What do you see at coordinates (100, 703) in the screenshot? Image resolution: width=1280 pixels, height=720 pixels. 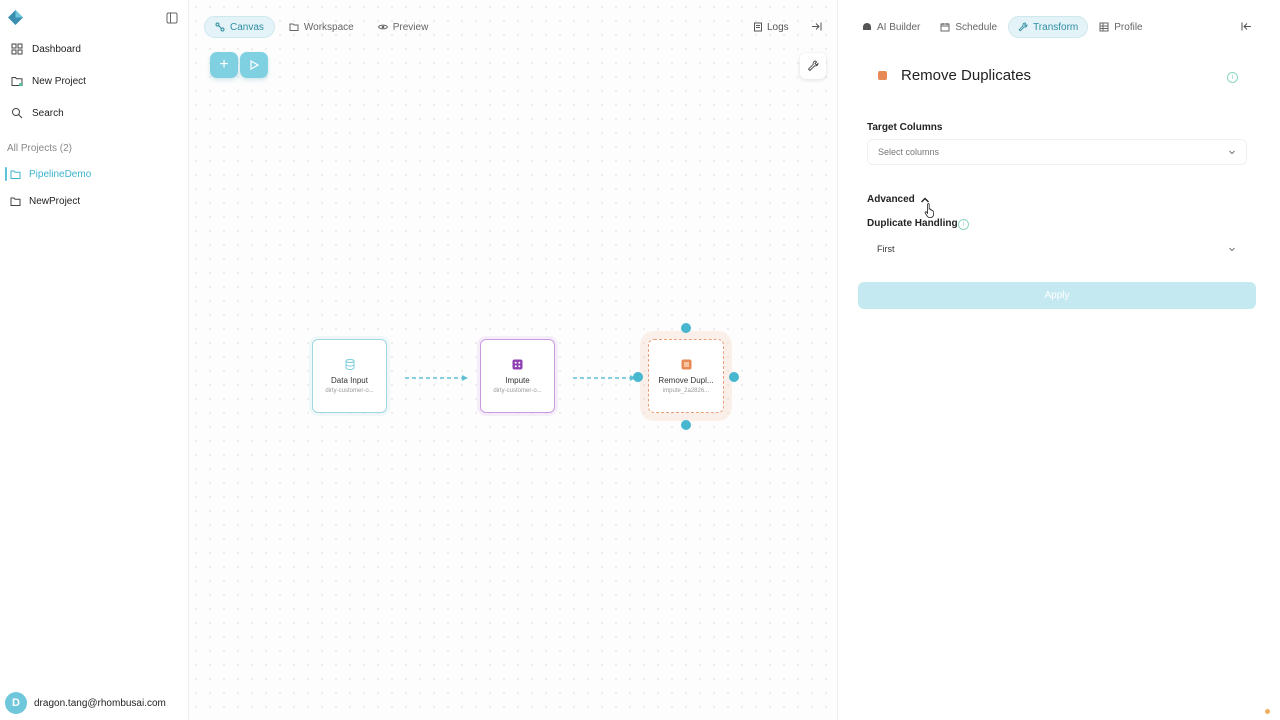 I see `user-email: dragon.tang@rhombusai.com` at bounding box center [100, 703].